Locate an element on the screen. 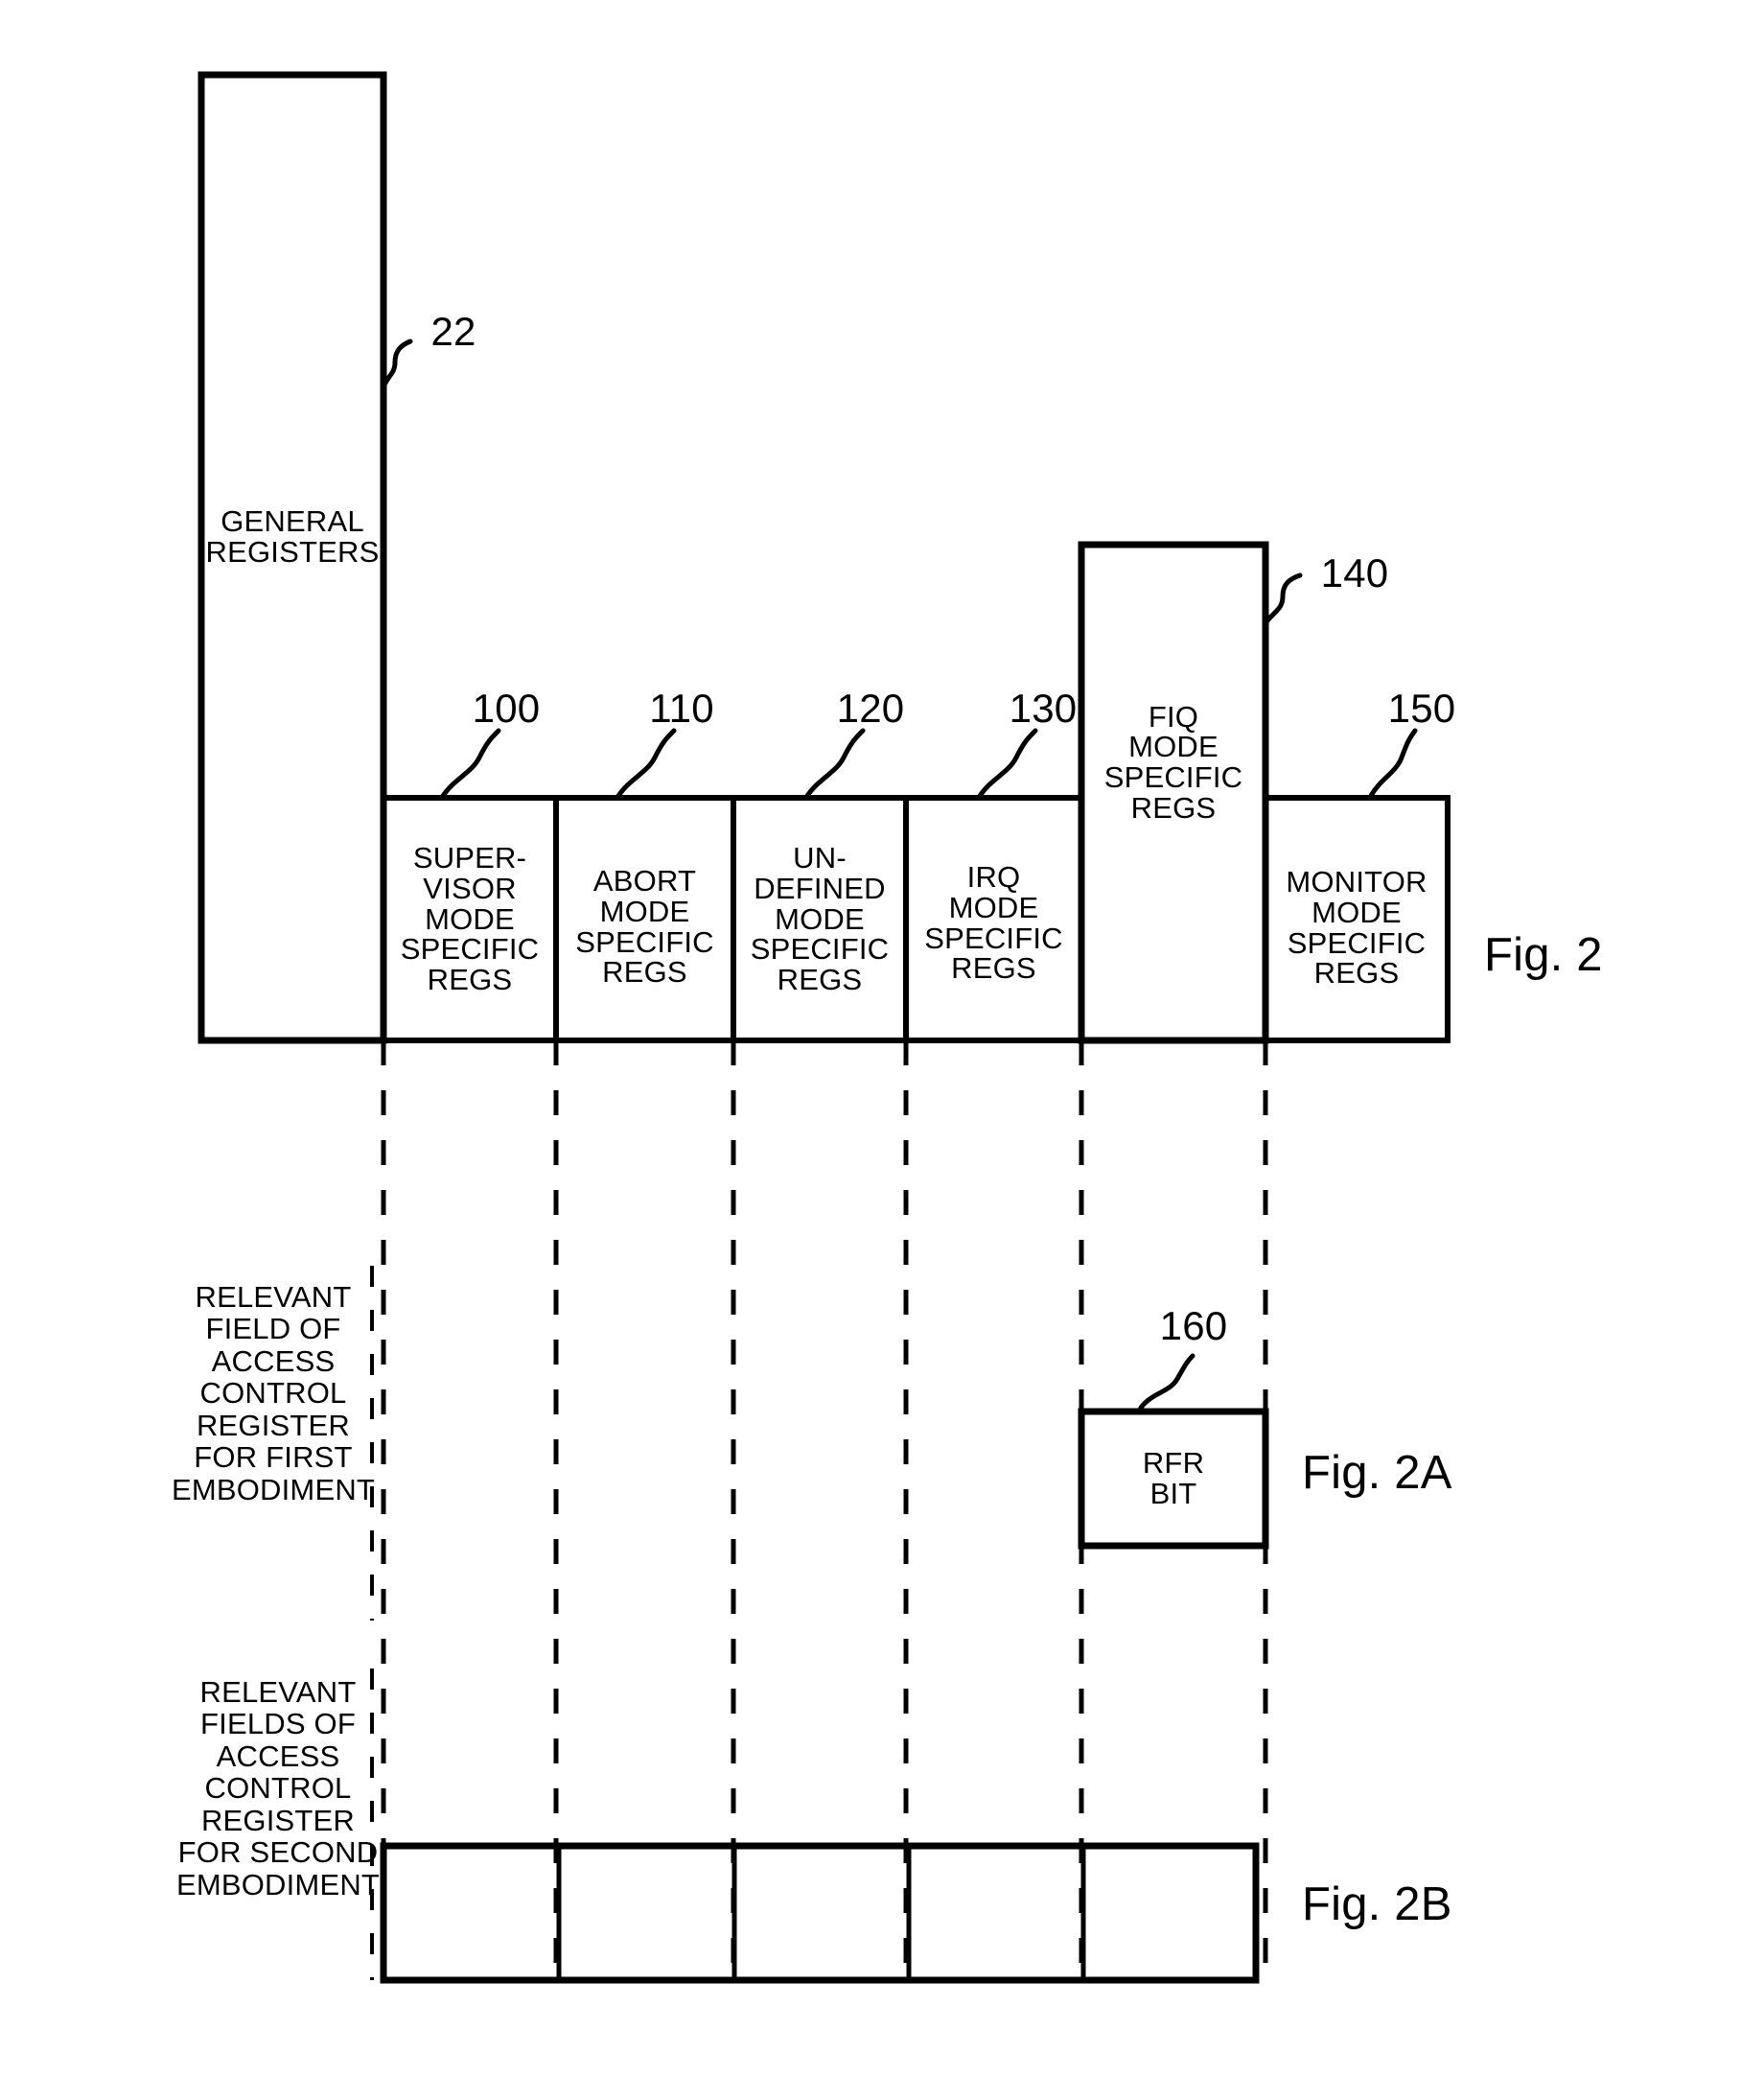 The width and height of the screenshot is (1764, 2100). ref-number-160: 160 is located at coordinates (1193, 1325).